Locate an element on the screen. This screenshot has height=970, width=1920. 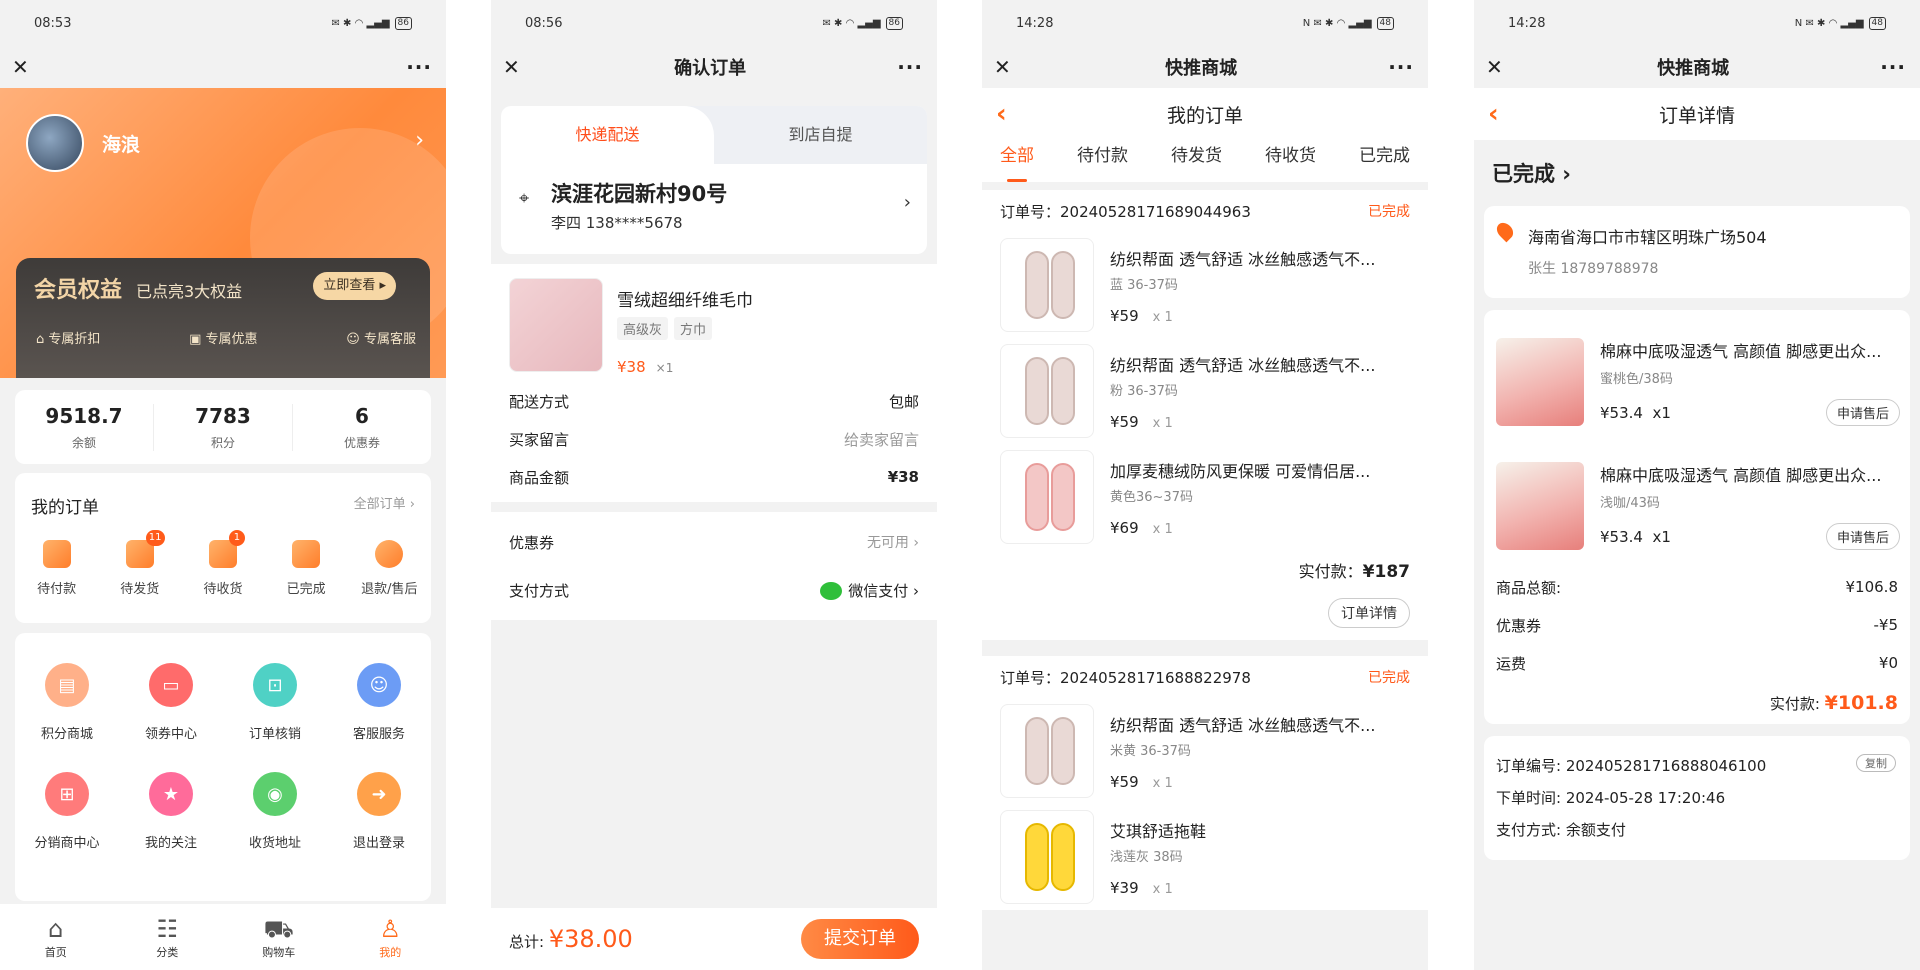
tab-completed: 已完成 is located at coordinates (1384, 161).